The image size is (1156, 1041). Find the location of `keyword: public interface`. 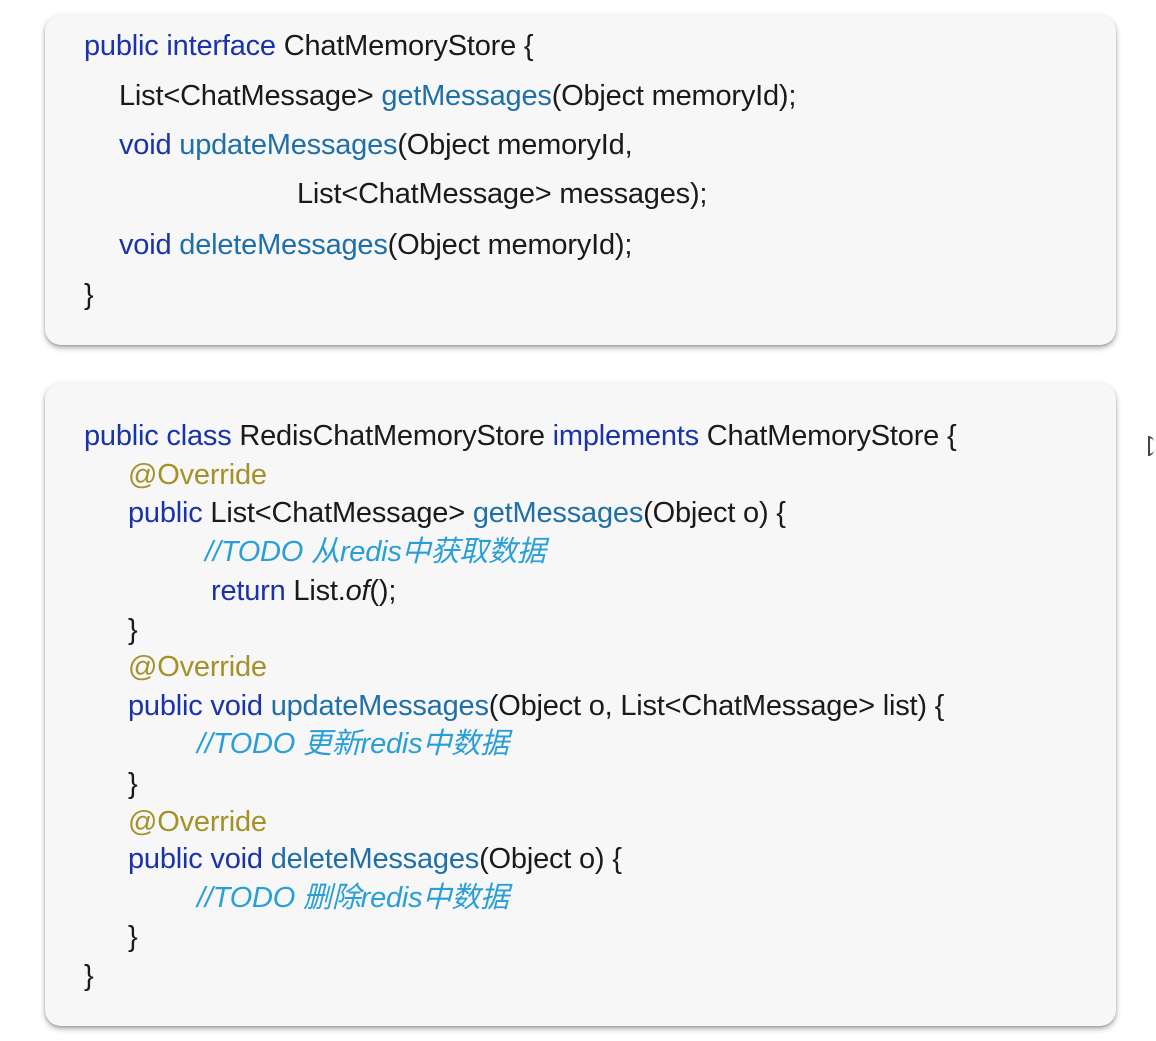

keyword: public interface is located at coordinates (180, 46).